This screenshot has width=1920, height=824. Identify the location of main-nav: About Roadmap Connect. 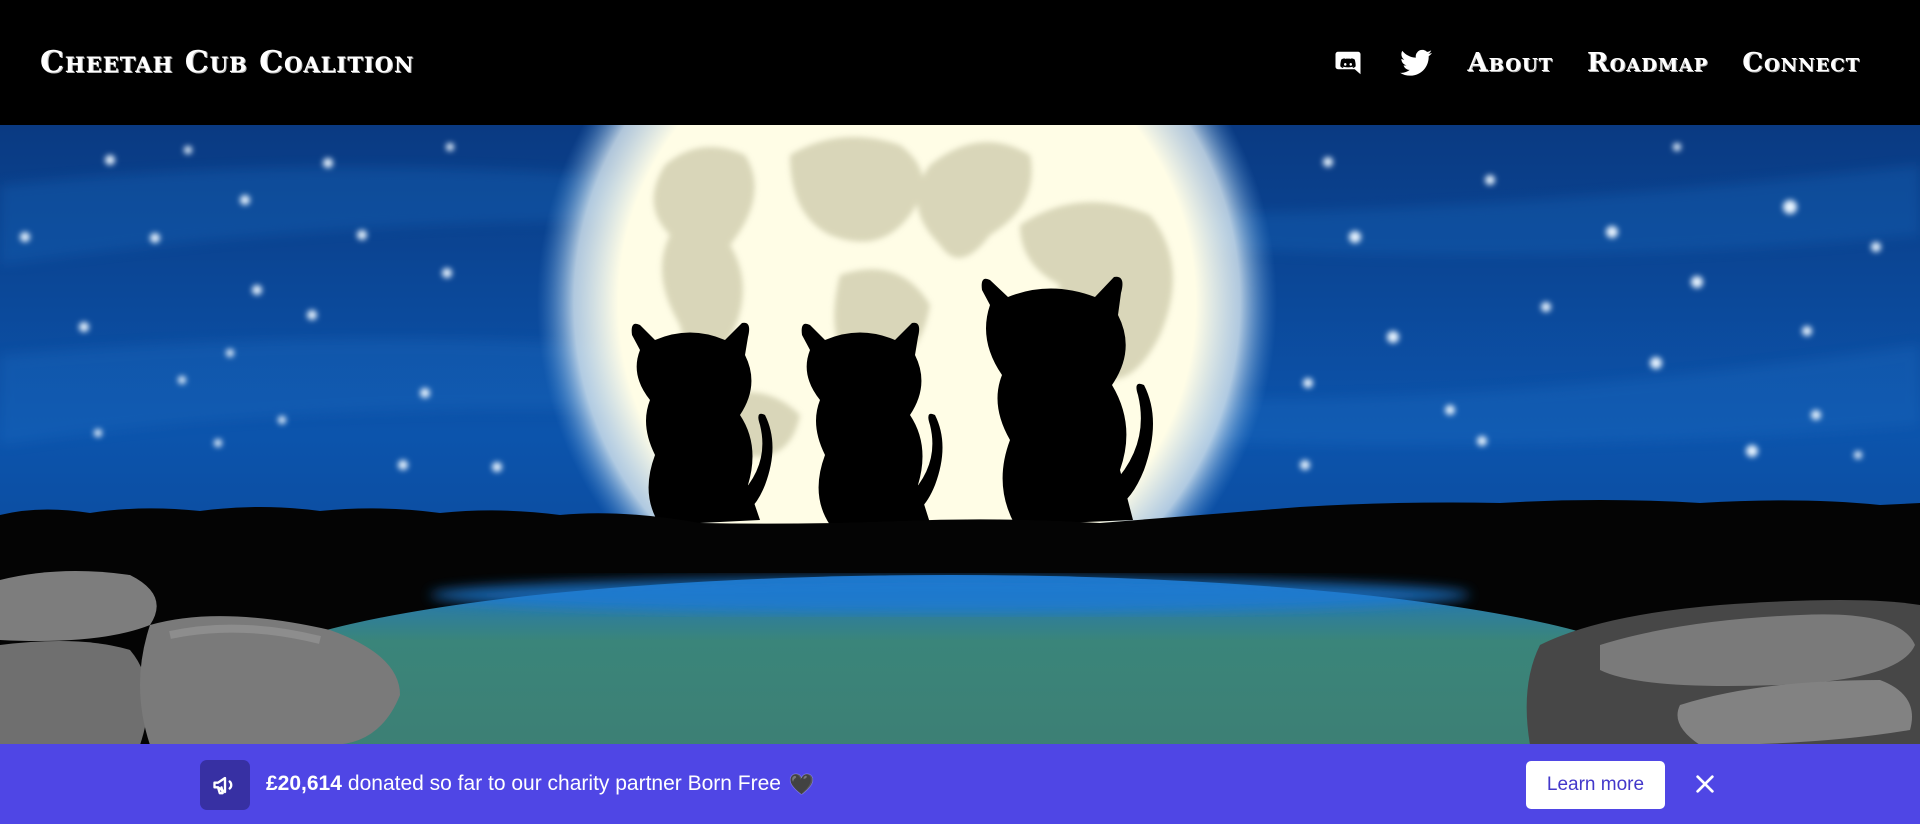
(1595, 63).